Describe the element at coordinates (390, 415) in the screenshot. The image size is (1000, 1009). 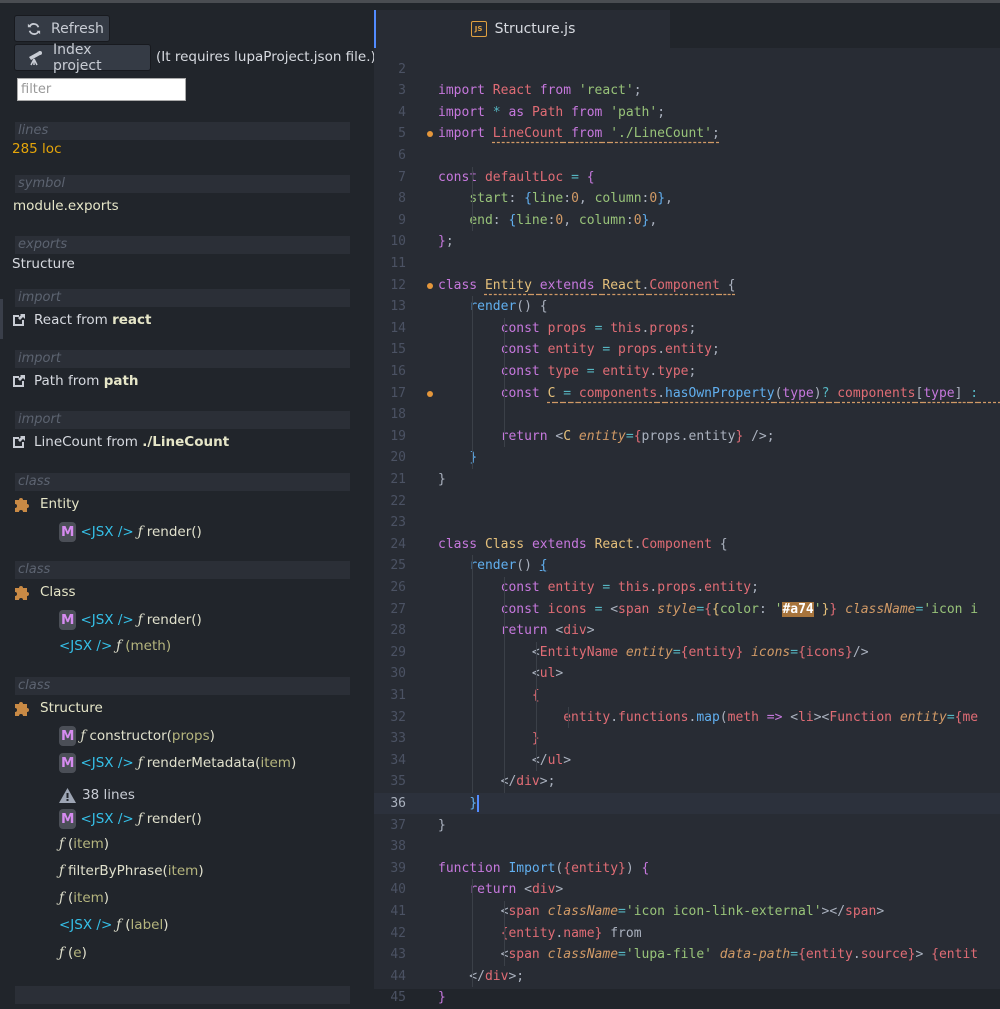
I see `line-number: 18` at that location.